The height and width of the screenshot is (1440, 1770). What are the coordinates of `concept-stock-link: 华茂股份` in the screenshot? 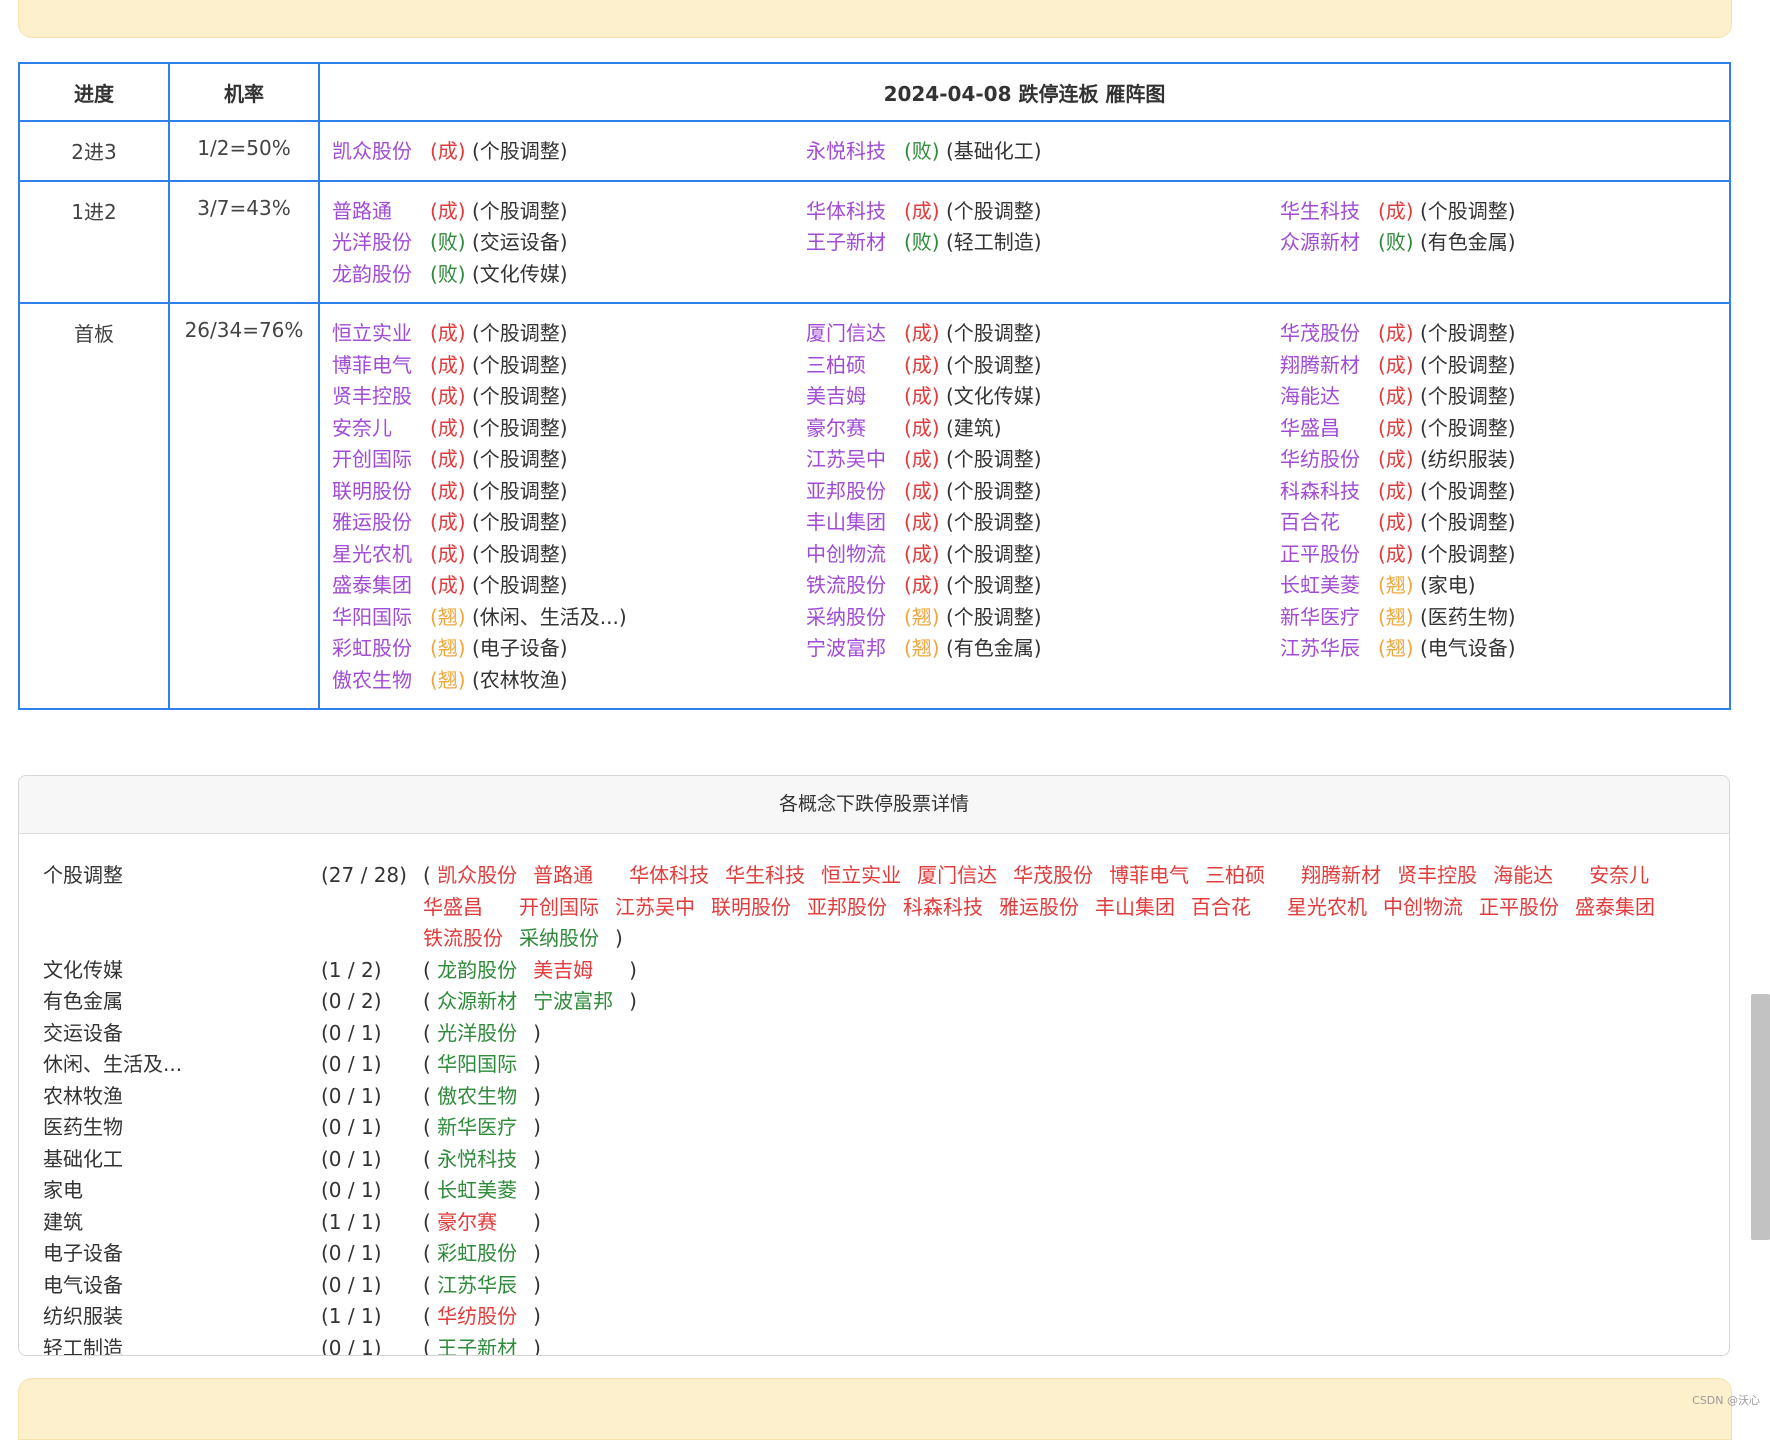 It's located at (1061, 876).